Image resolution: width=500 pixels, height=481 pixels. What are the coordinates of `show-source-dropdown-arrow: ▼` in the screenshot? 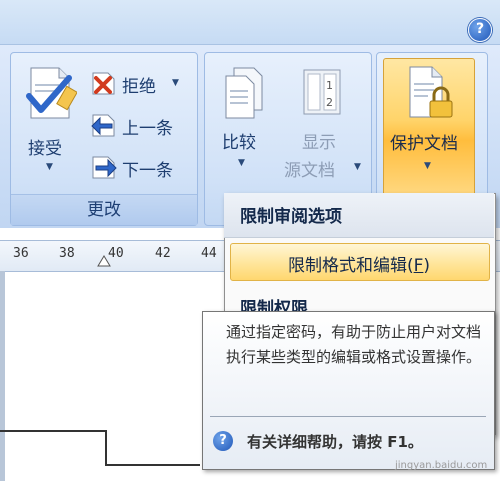 It's located at (357, 167).